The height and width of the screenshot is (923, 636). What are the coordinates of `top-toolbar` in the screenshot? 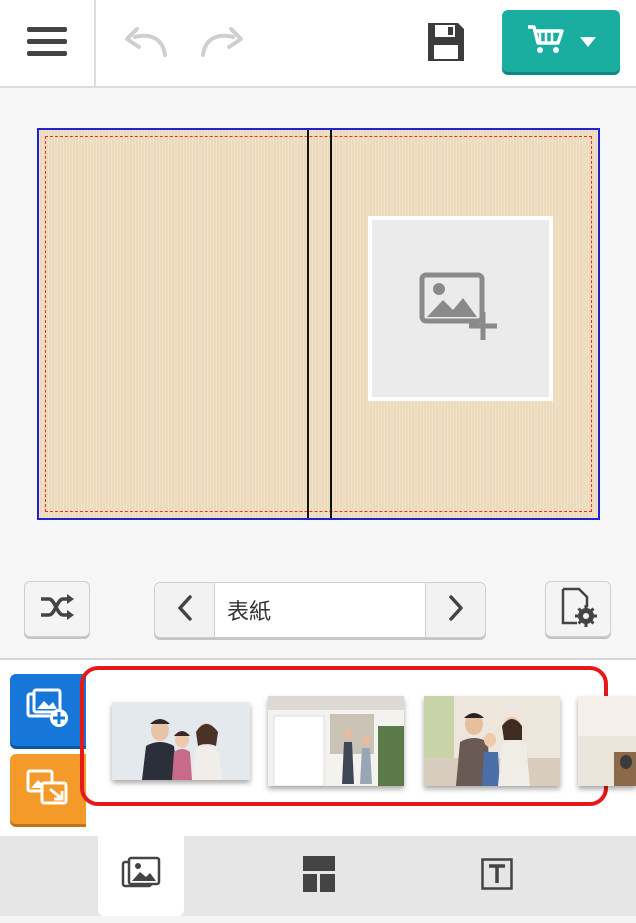 It's located at (318, 44).